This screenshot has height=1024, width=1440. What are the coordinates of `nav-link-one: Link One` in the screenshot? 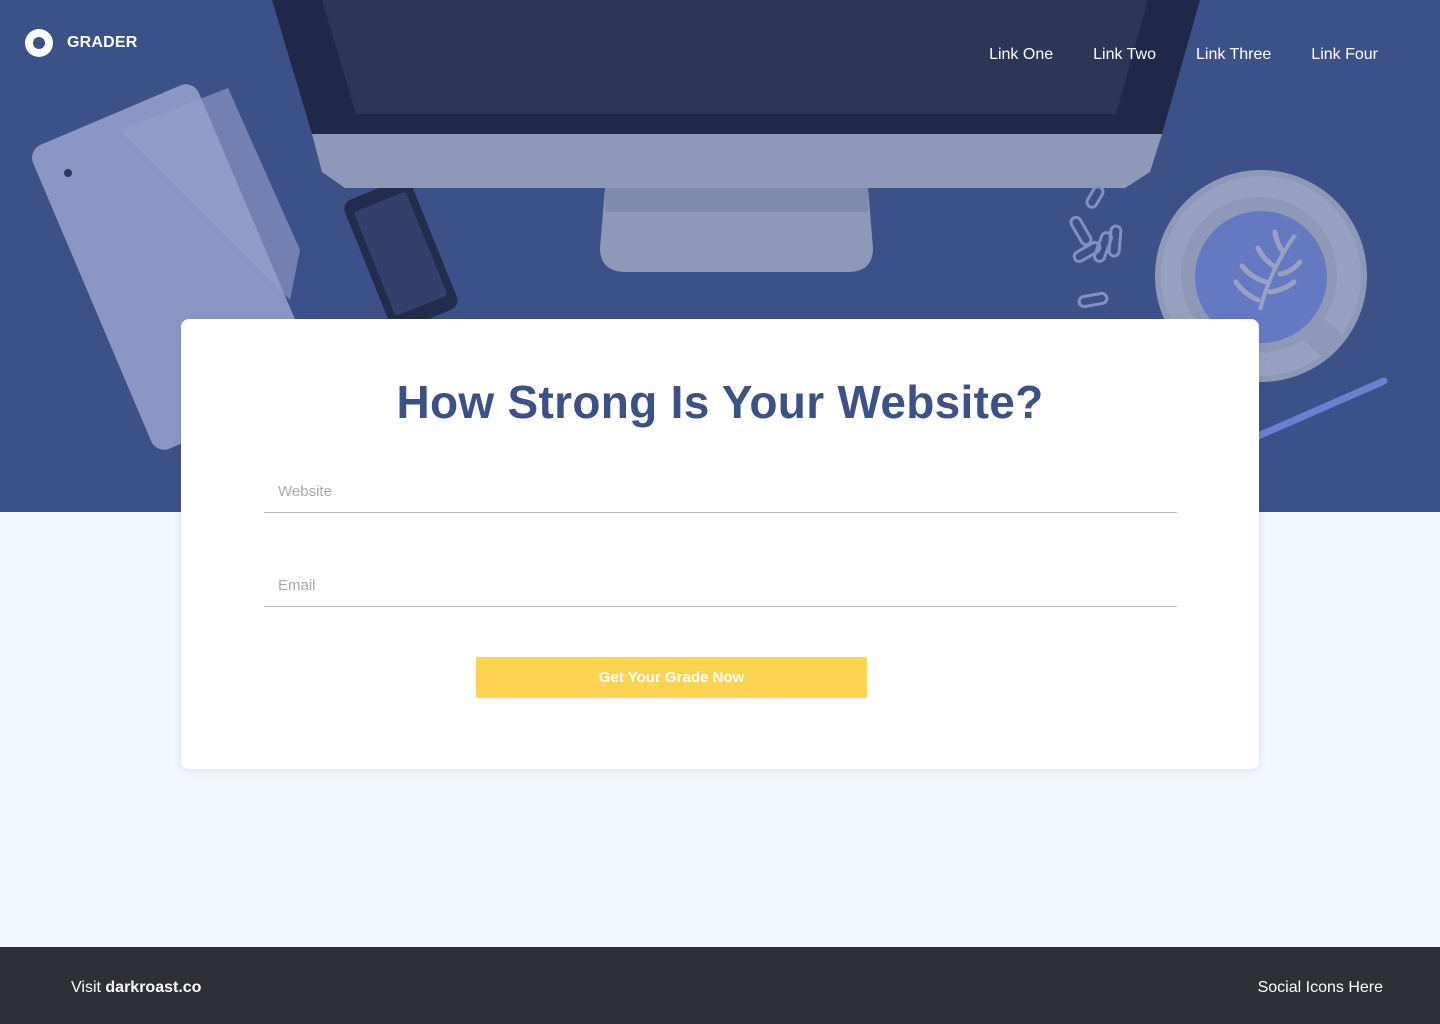 It's located at (1021, 55).